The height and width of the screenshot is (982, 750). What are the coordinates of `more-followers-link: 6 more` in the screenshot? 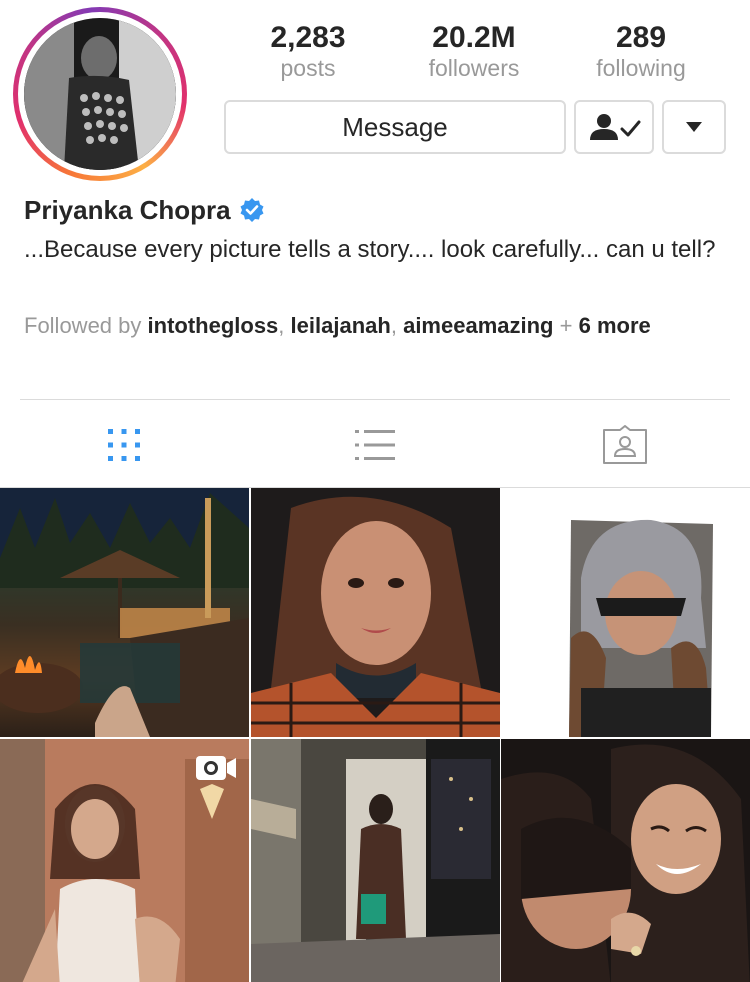 It's located at (615, 325).